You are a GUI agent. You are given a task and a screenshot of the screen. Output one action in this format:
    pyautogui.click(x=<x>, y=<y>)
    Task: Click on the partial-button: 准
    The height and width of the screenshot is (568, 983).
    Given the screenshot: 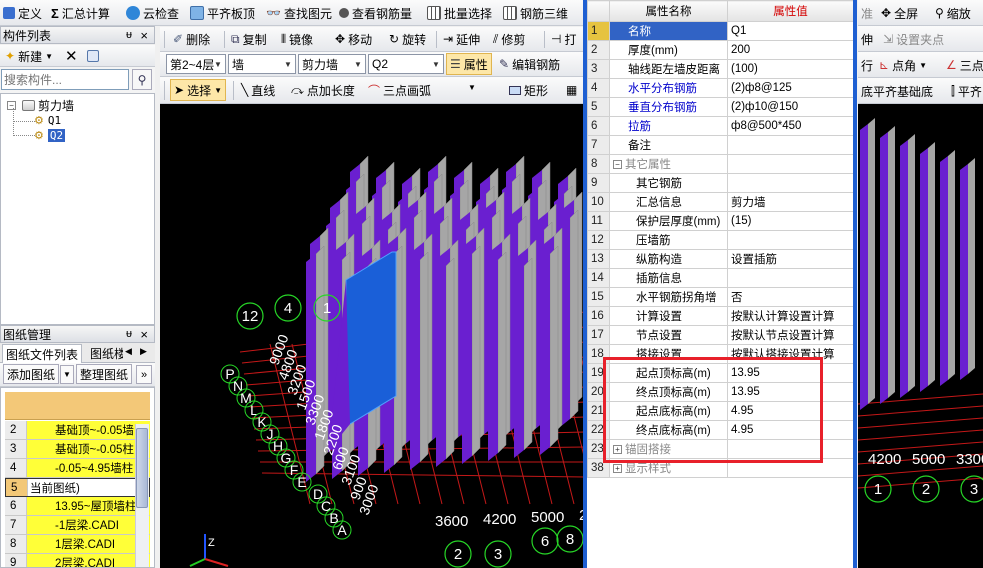 What is the action you would take?
    pyautogui.click(x=867, y=13)
    